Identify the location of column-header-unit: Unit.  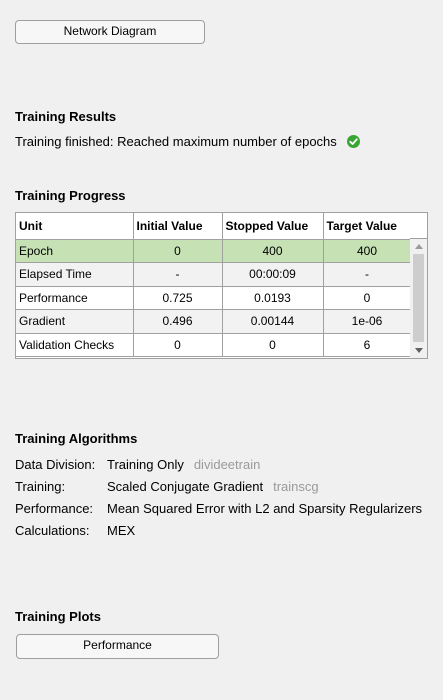
(75, 226).